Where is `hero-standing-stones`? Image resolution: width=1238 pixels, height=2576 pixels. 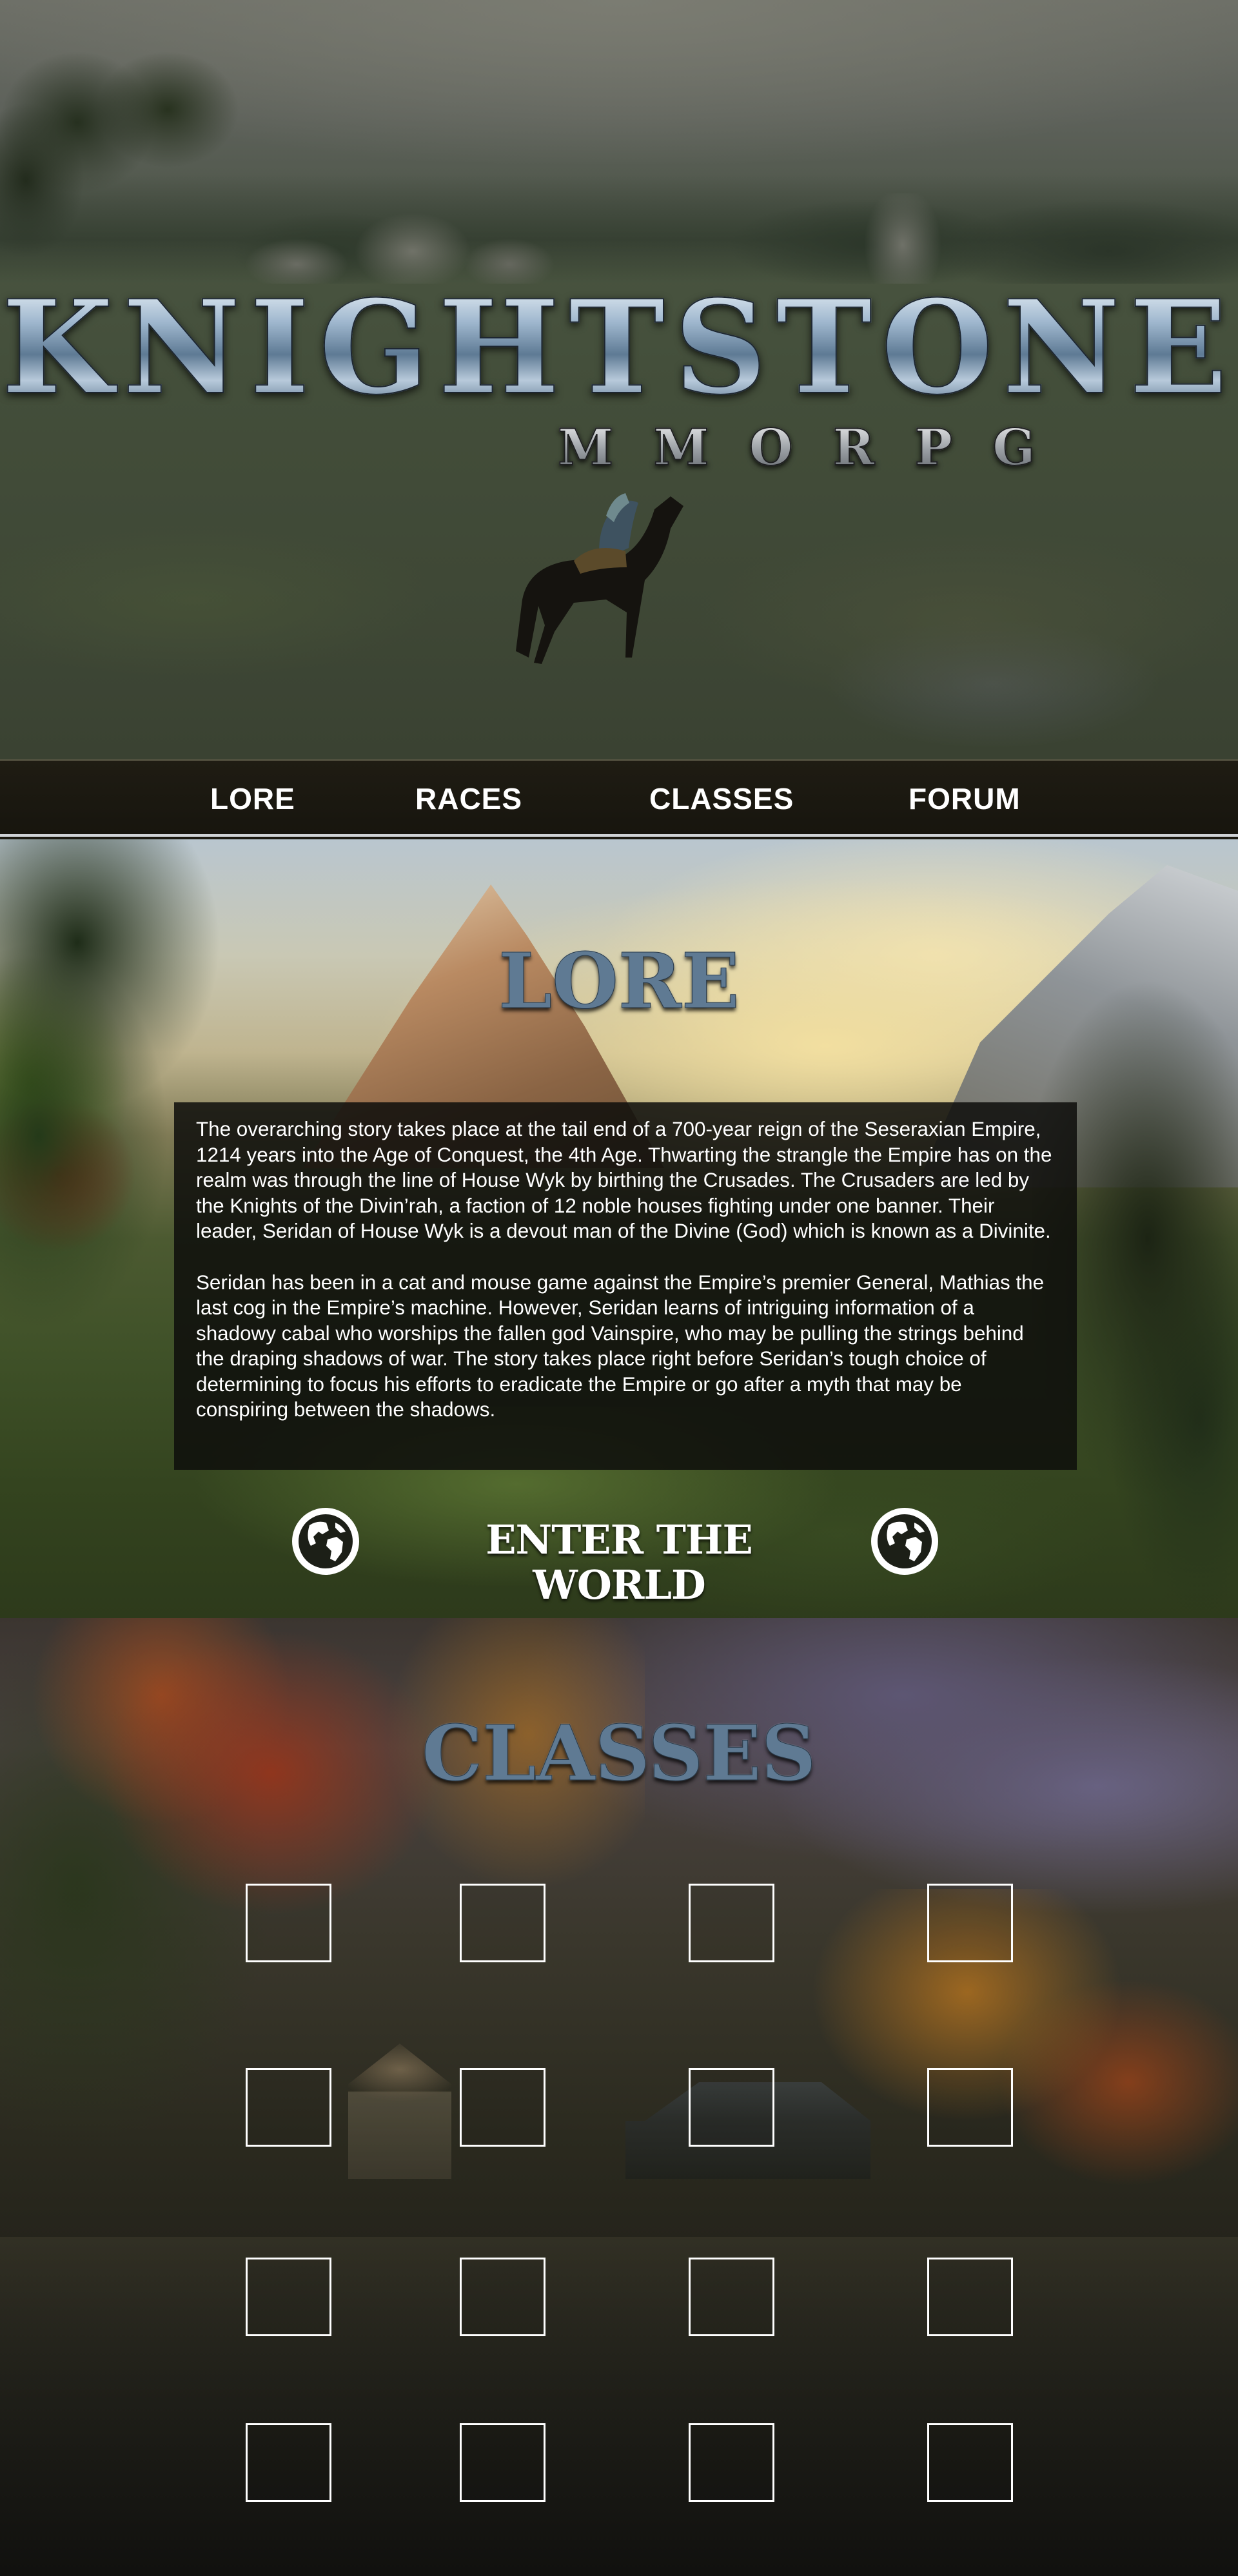 hero-standing-stones is located at coordinates (603, 238).